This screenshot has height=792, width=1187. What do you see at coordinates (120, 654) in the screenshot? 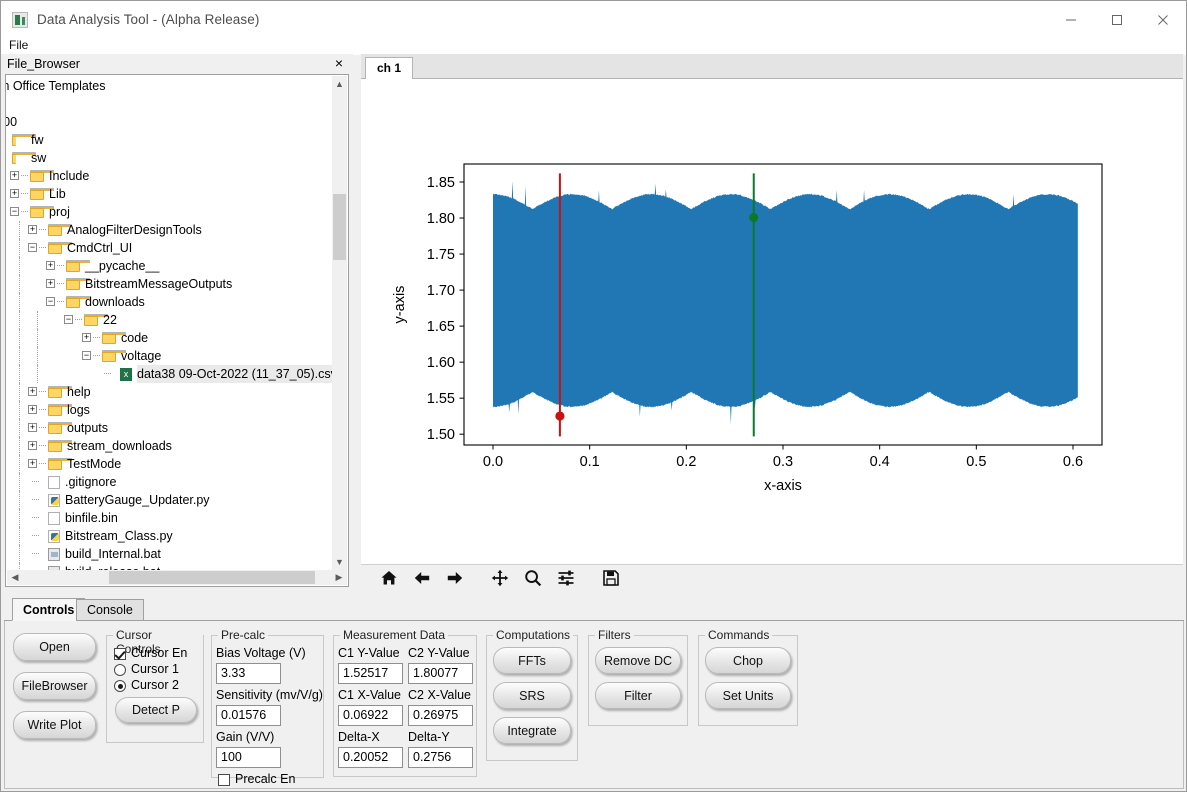
I see `cursor-en-checkbox` at bounding box center [120, 654].